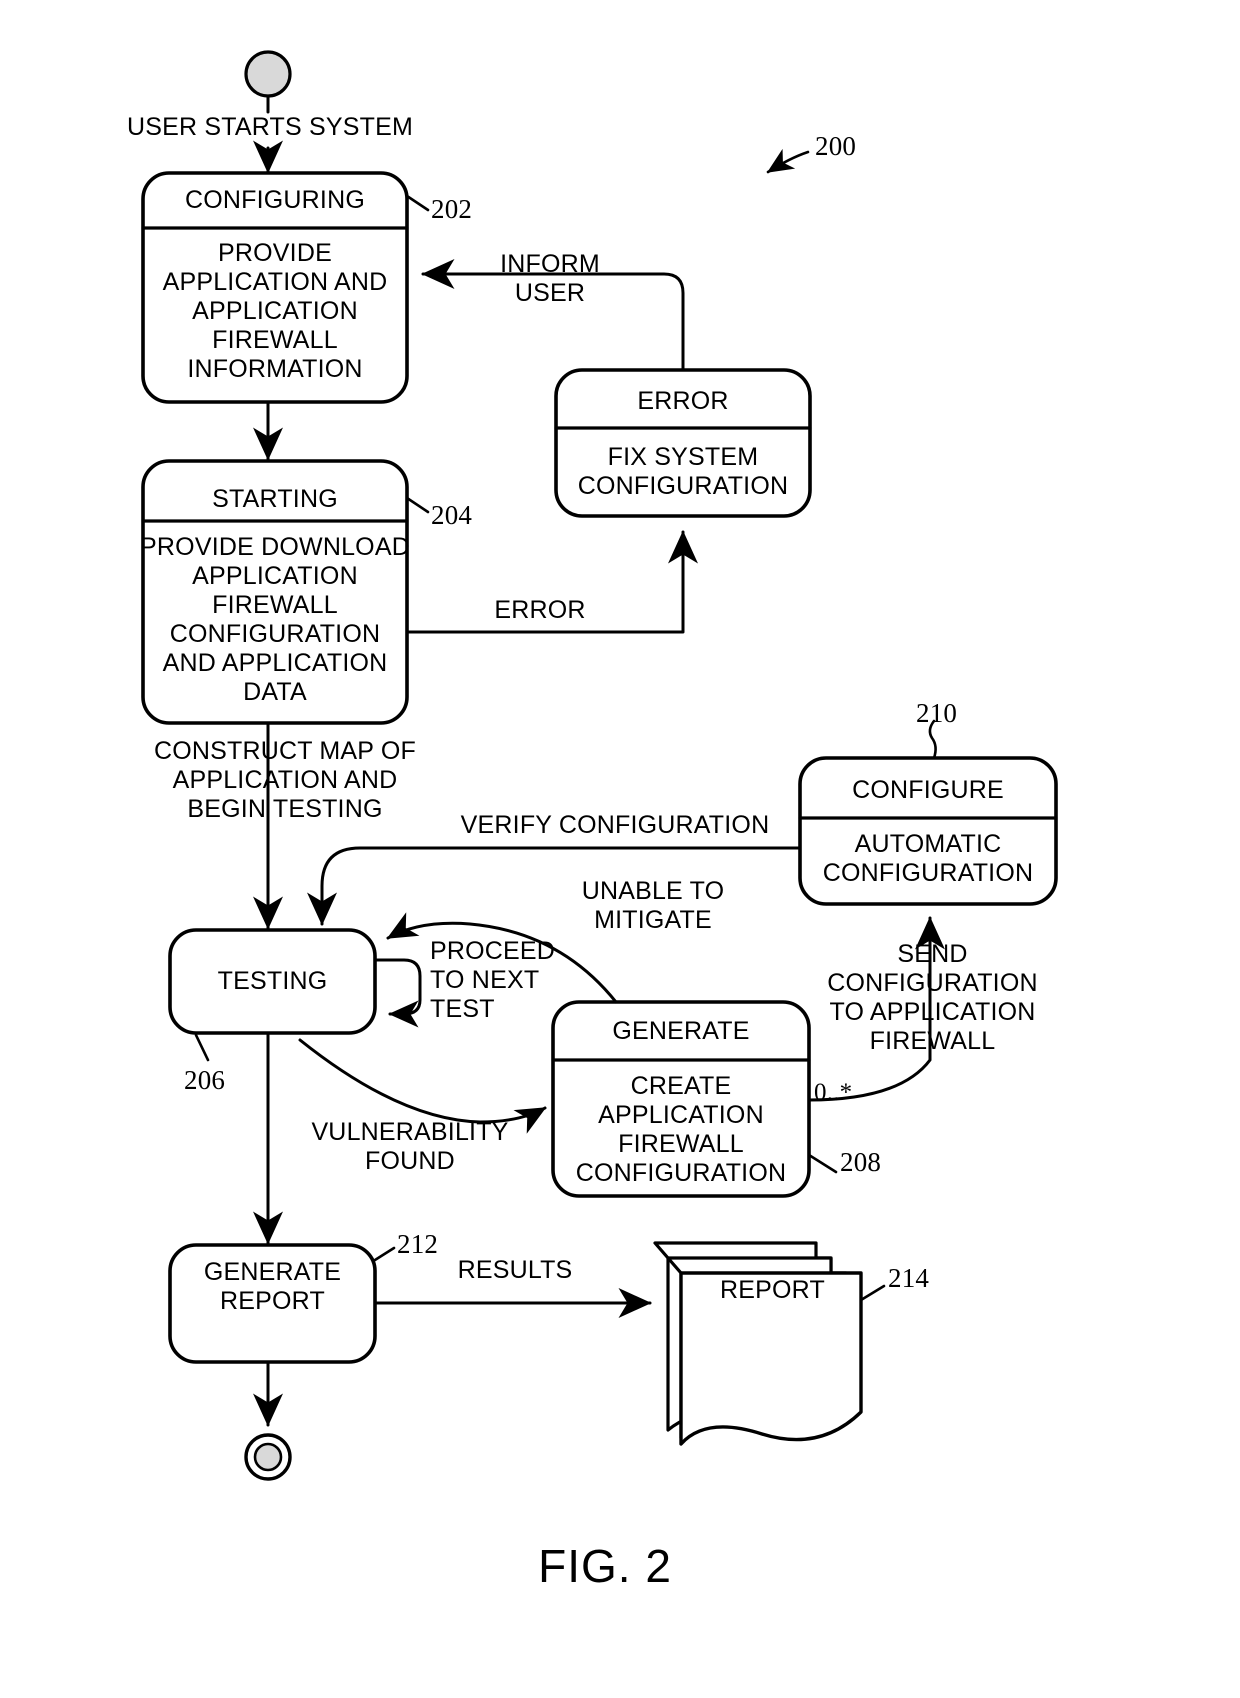 Image resolution: width=1240 pixels, height=1698 pixels. Describe the element at coordinates (275, 200) in the screenshot. I see `state-configuring-title: CONFIGURING` at that location.